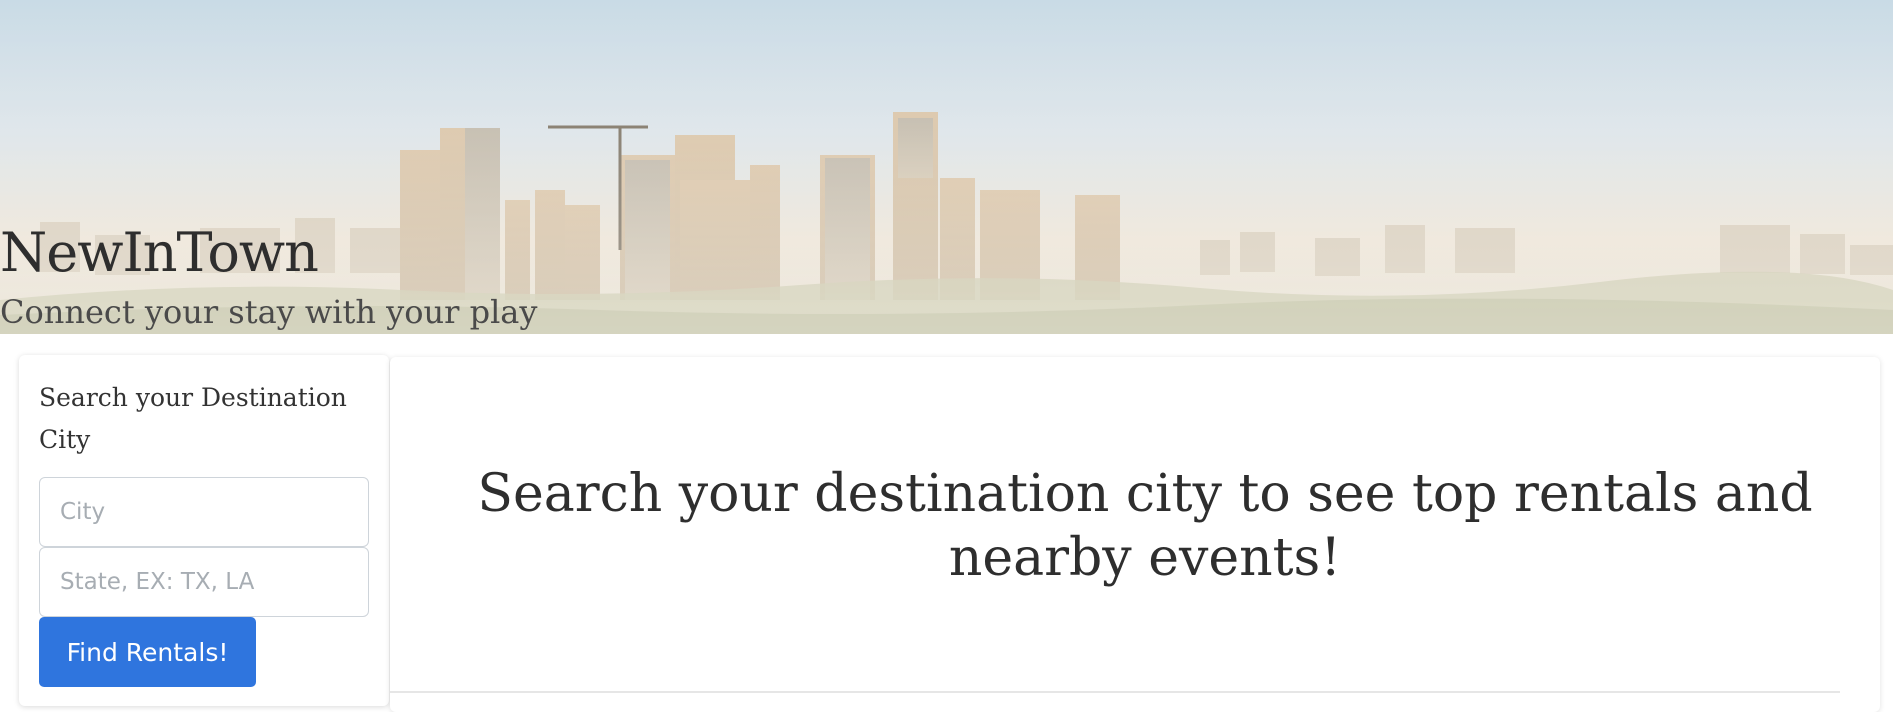 This screenshot has height=712, width=1893. Describe the element at coordinates (269, 312) in the screenshot. I see `site-tagline: Connect your stay with your play` at that location.